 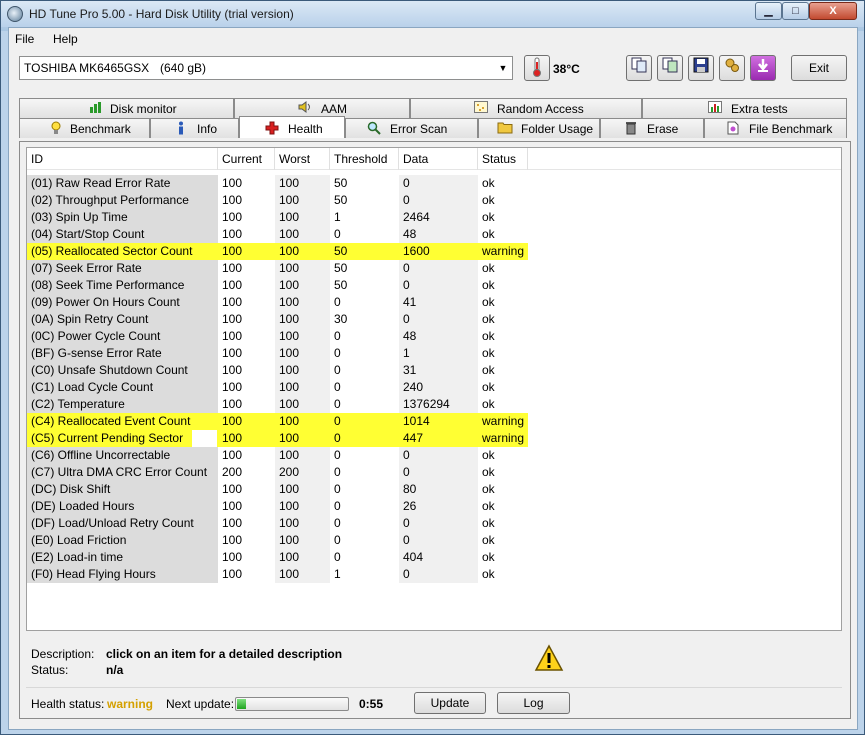 I want to click on update-button: Update, so click(x=450, y=703).